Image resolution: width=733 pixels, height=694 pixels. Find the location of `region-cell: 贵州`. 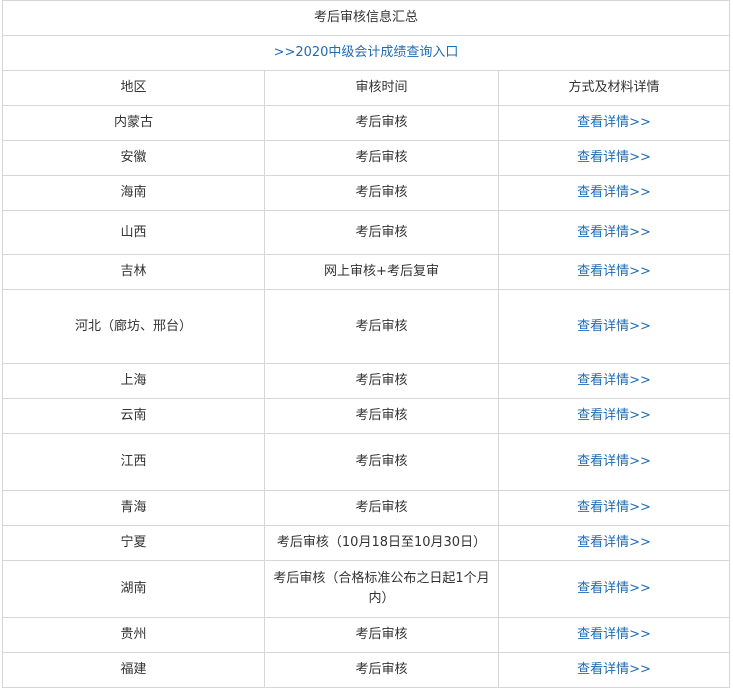

region-cell: 贵州 is located at coordinates (133, 635).